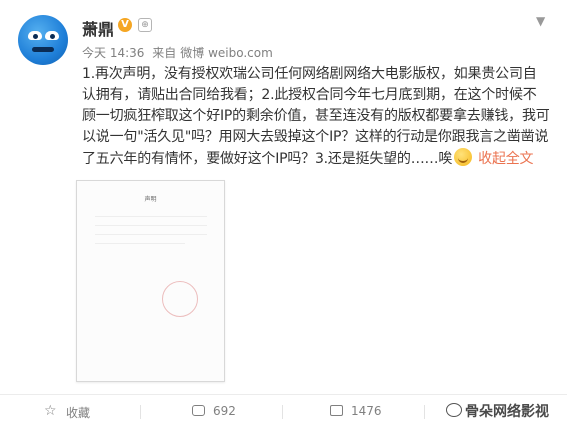  Describe the element at coordinates (113, 53) in the screenshot. I see `post-time: 今天 14:36` at that location.